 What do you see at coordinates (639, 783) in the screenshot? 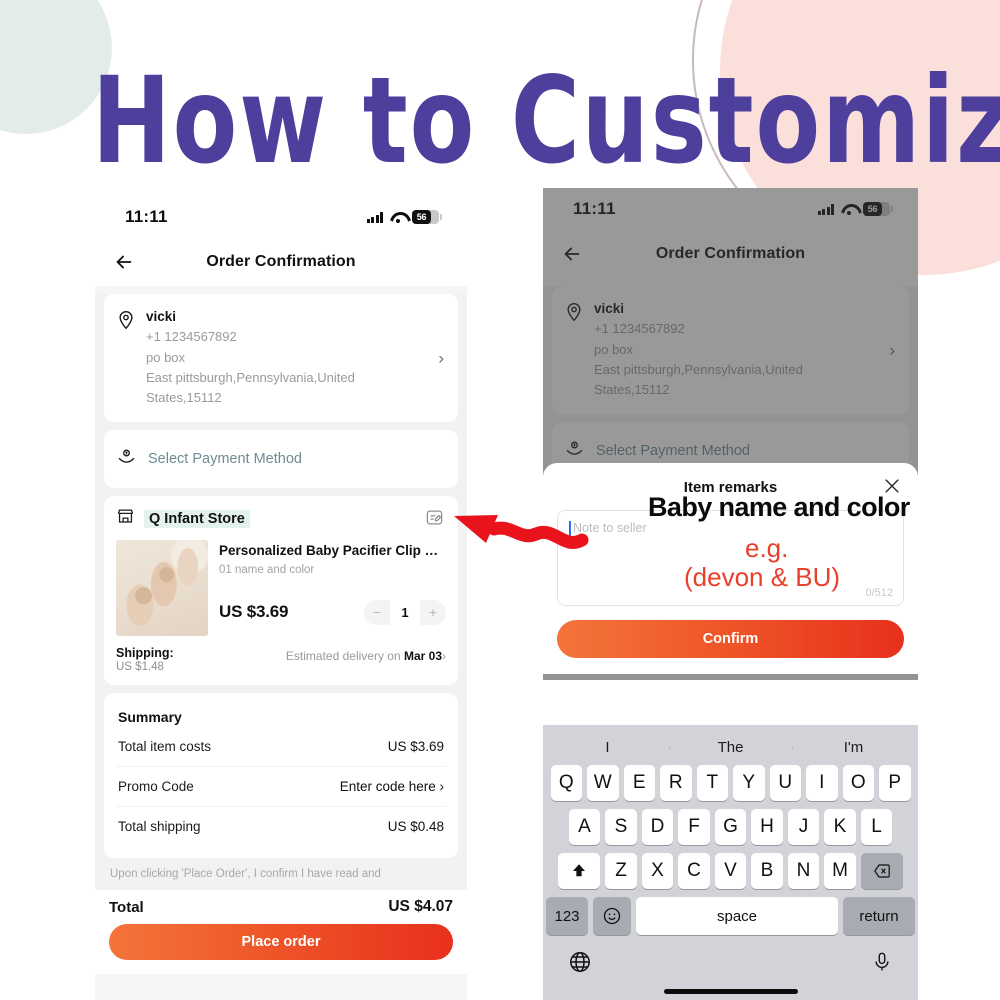
I see `key-e: E` at bounding box center [639, 783].